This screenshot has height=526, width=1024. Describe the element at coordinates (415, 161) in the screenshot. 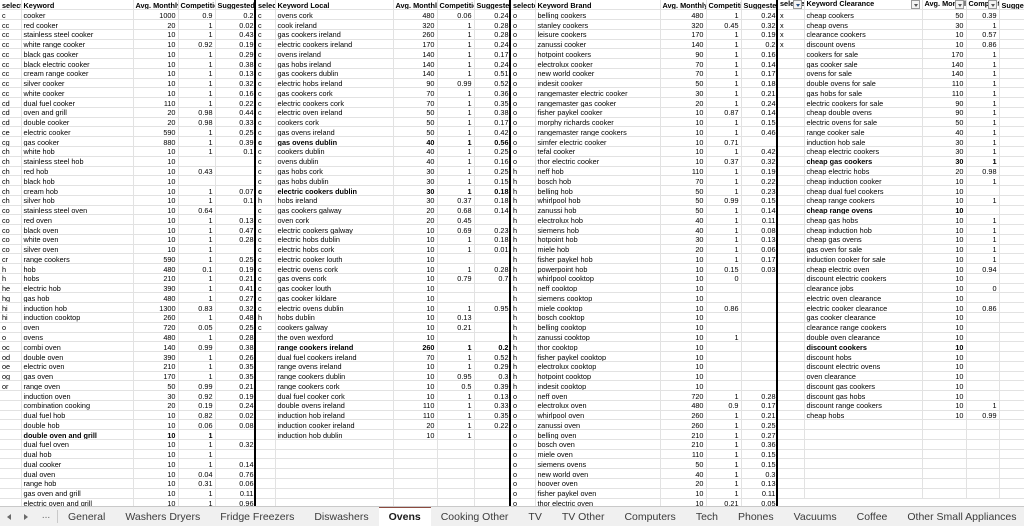

I see `cell-searches: 40` at that location.